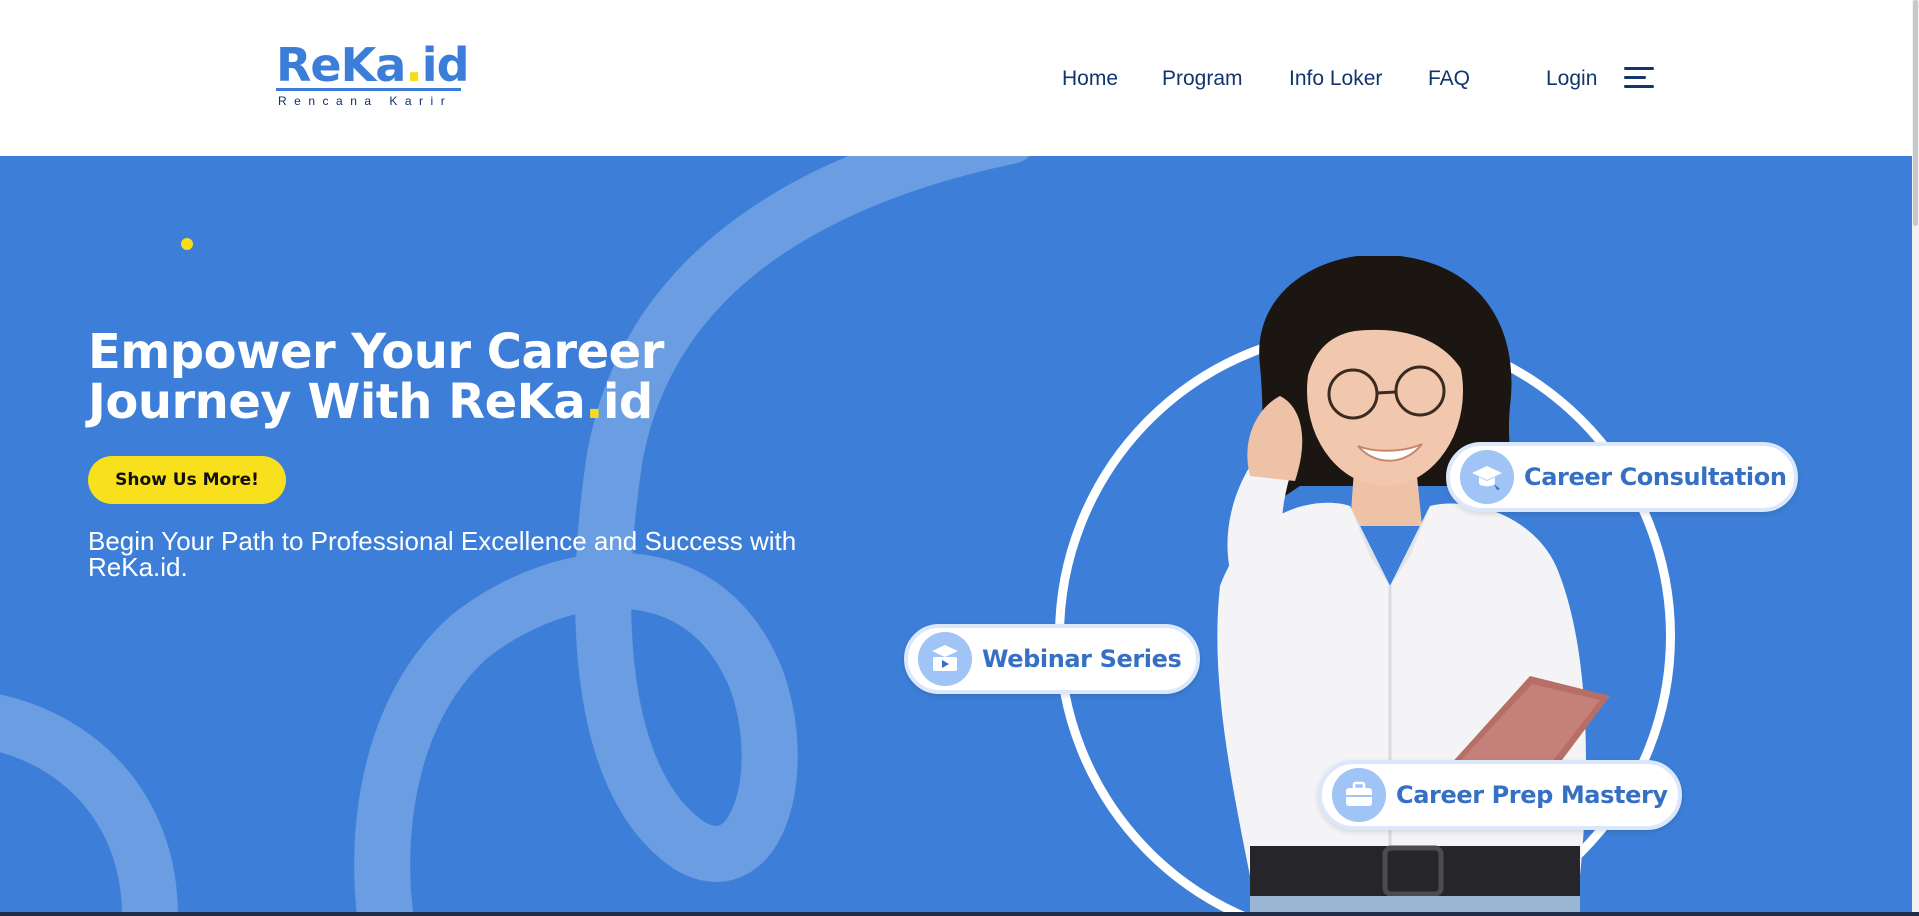  I want to click on window-bottom-edge, so click(959, 914).